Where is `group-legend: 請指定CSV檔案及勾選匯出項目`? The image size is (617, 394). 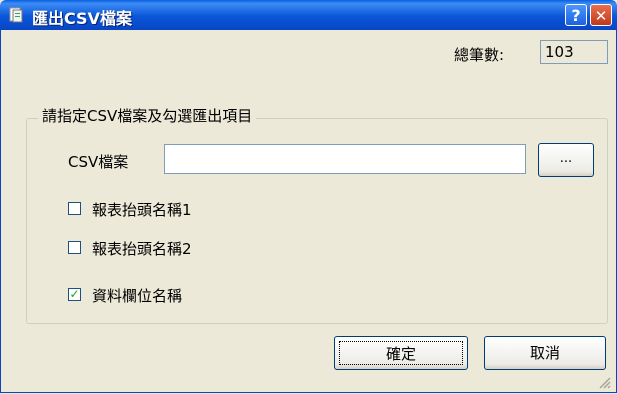 group-legend: 請指定CSV檔案及勾選匯出項目 is located at coordinates (147, 115).